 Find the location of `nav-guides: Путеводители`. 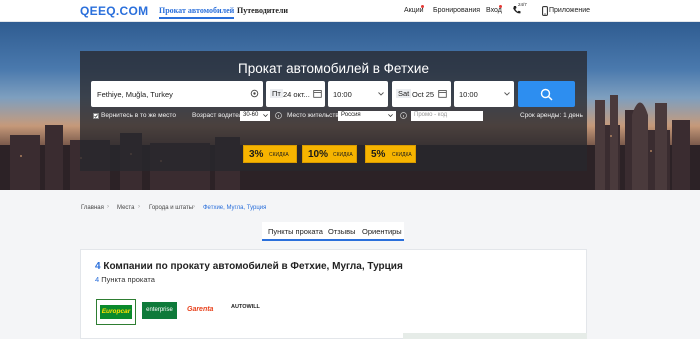

nav-guides: Путеводители is located at coordinates (262, 10).